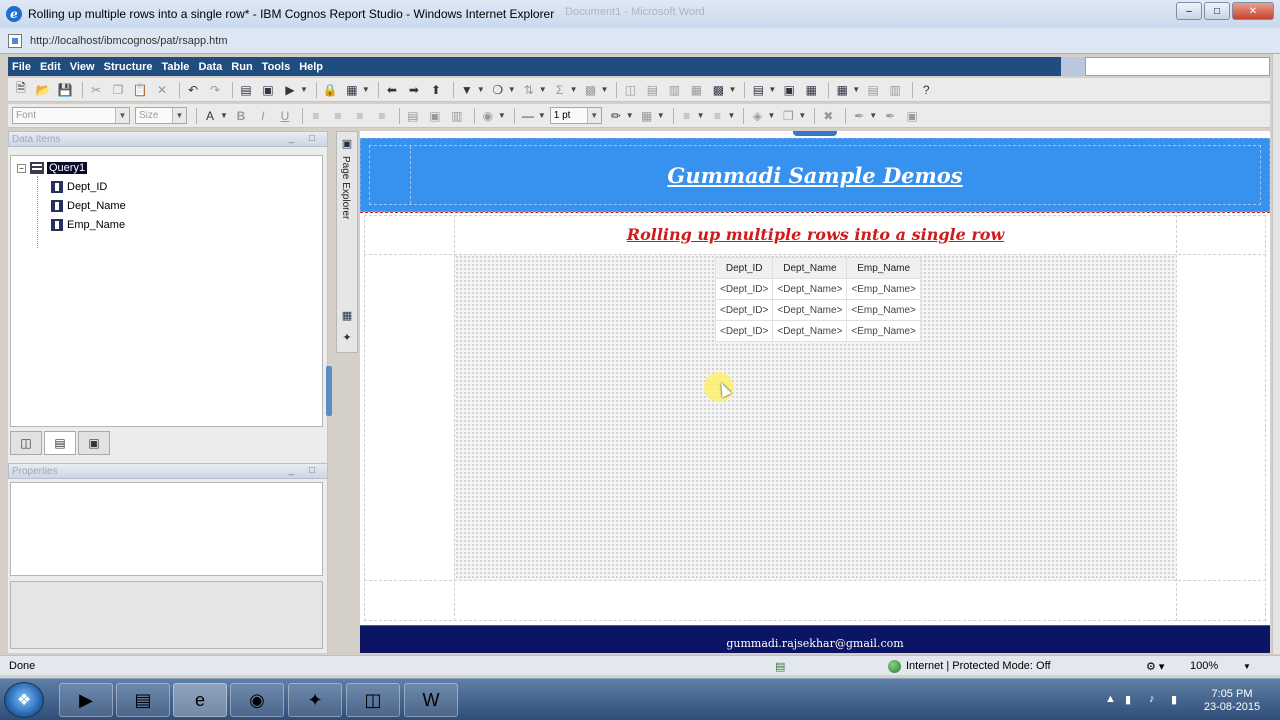 This screenshot has width=1280, height=720. I want to click on redo-icon: ↷, so click(215, 90).